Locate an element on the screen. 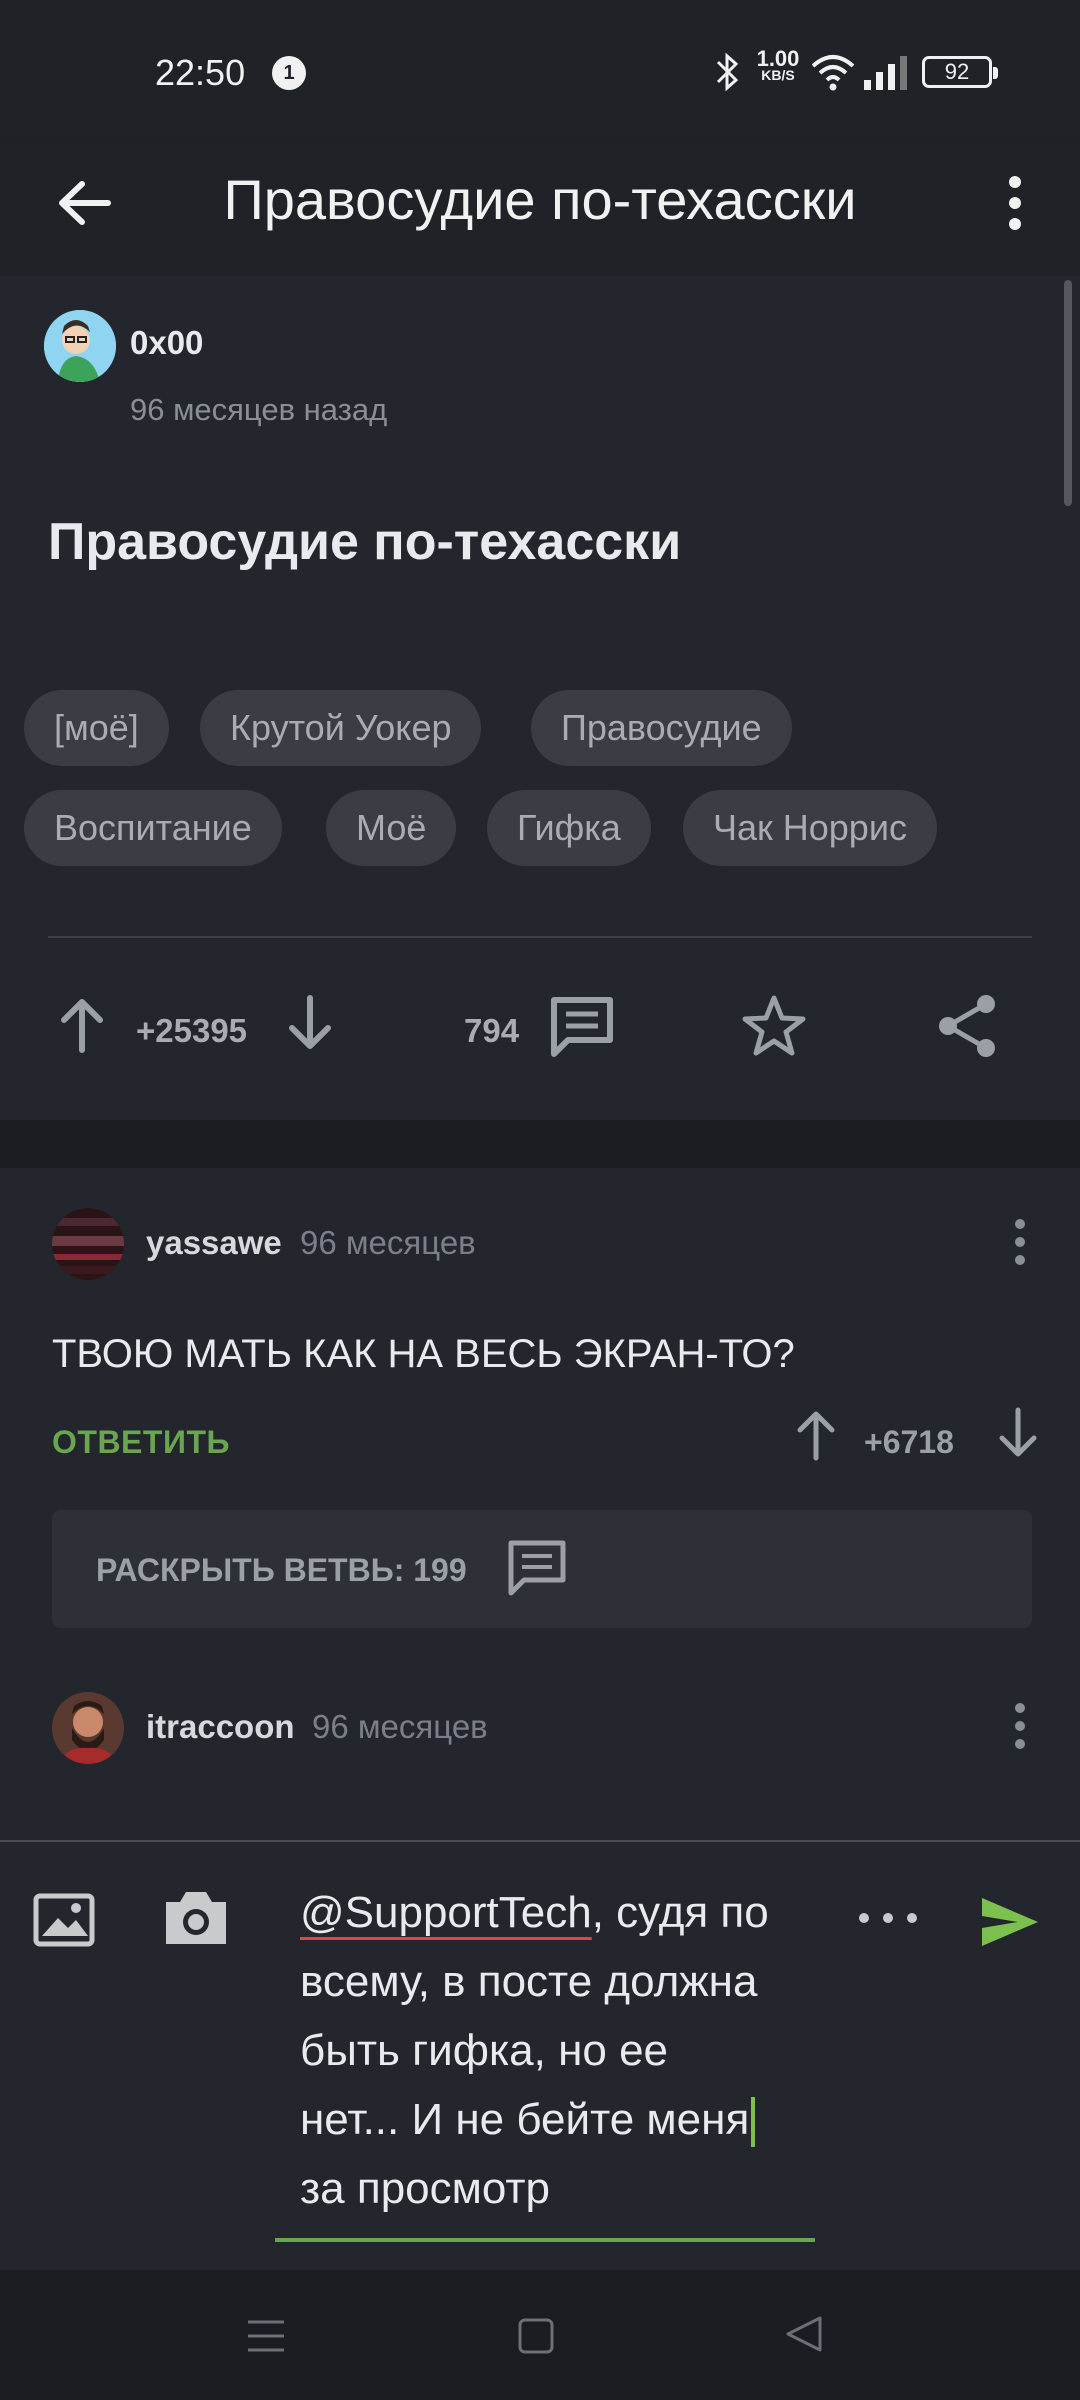  signal-icon is located at coordinates (887, 74).